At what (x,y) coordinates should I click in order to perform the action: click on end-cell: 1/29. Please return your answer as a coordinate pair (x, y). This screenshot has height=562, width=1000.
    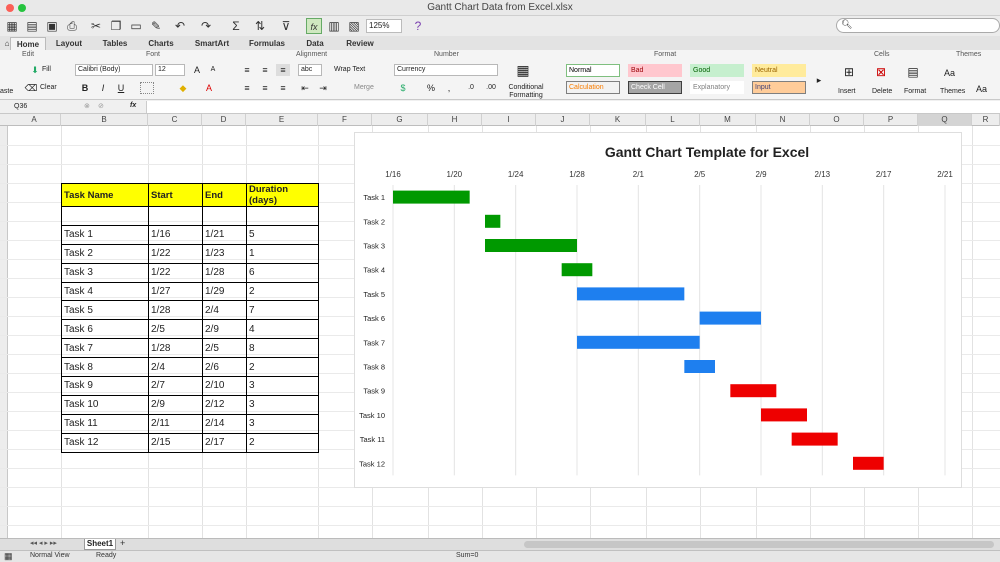
    Looking at the image, I should click on (224, 291).